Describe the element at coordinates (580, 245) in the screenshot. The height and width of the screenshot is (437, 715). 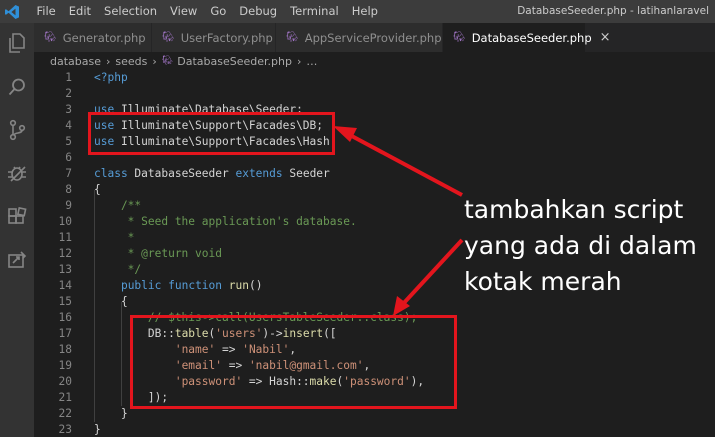
I see `annotation-line-2: yang ada di dalam` at that location.